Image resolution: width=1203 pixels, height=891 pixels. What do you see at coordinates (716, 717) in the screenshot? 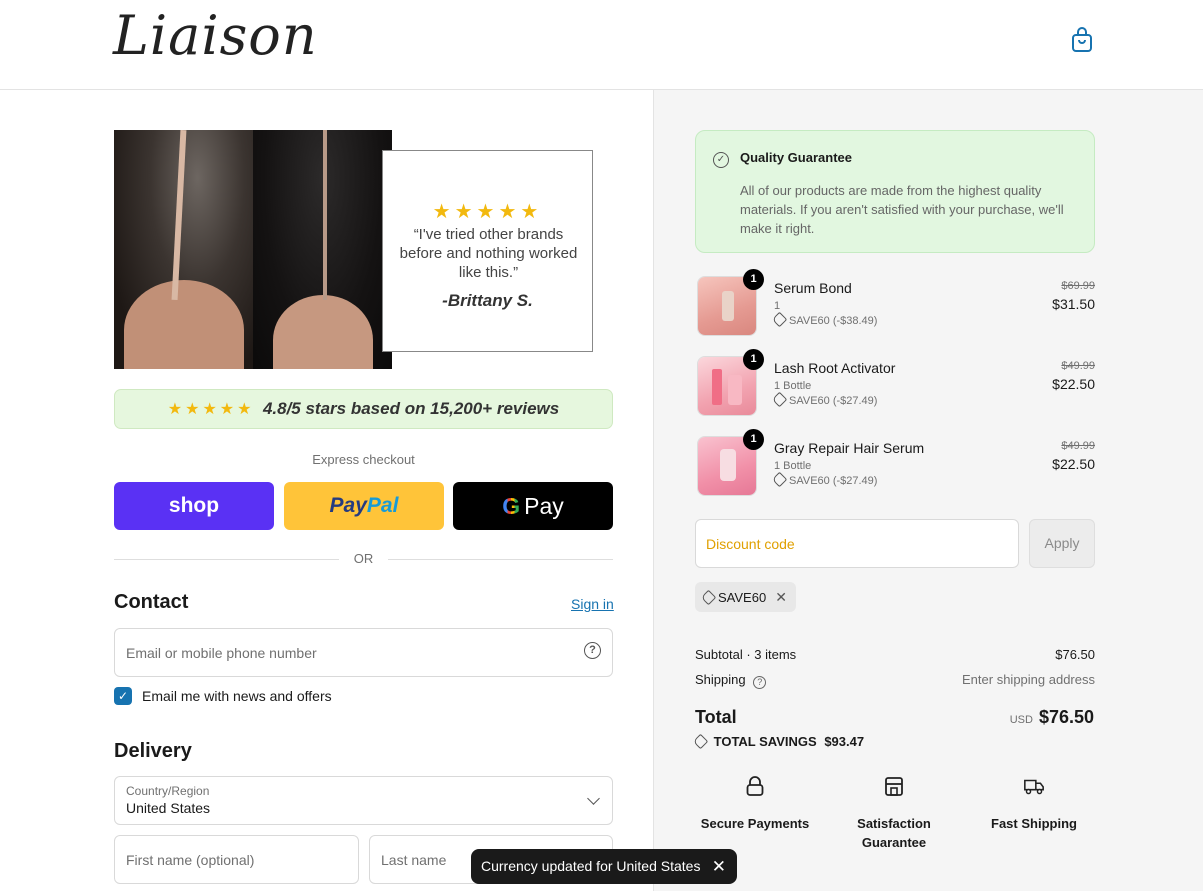
I see `total-label: Total` at bounding box center [716, 717].